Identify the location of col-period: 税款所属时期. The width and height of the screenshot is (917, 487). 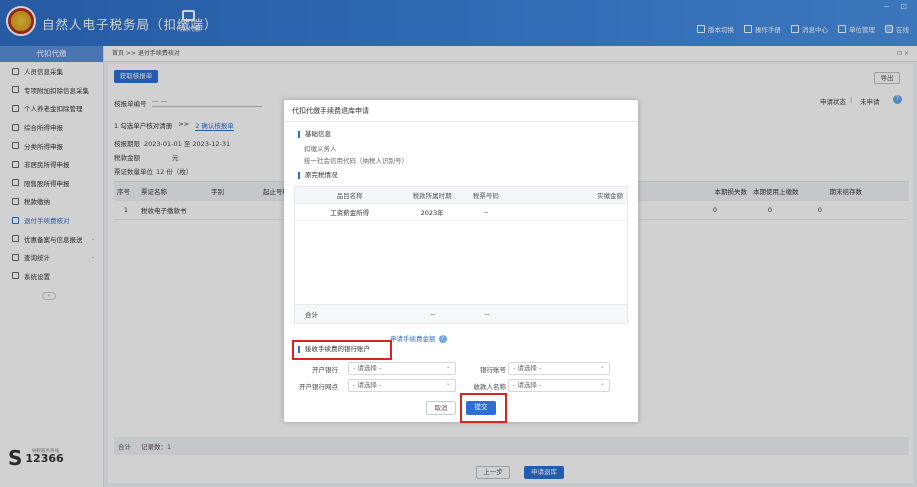
(432, 196).